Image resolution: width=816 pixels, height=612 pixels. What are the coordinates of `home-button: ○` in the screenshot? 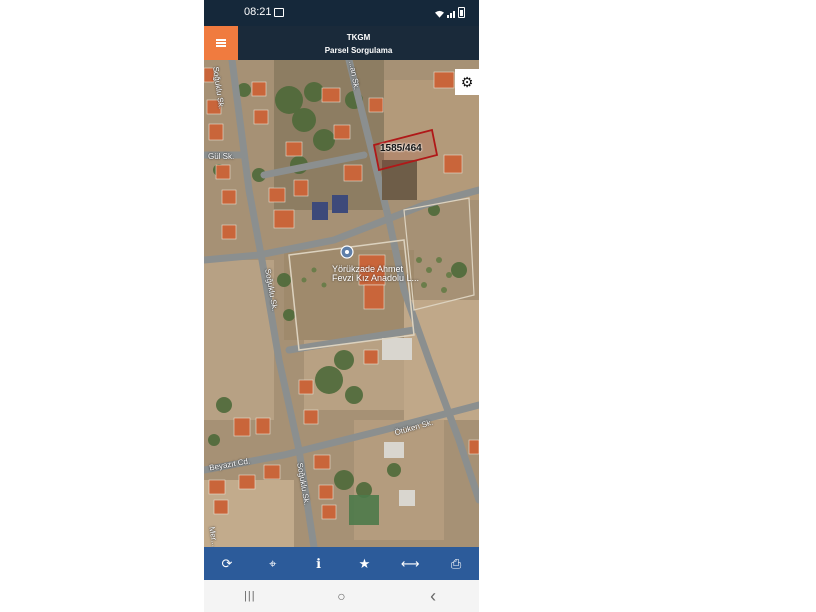 It's located at (341, 596).